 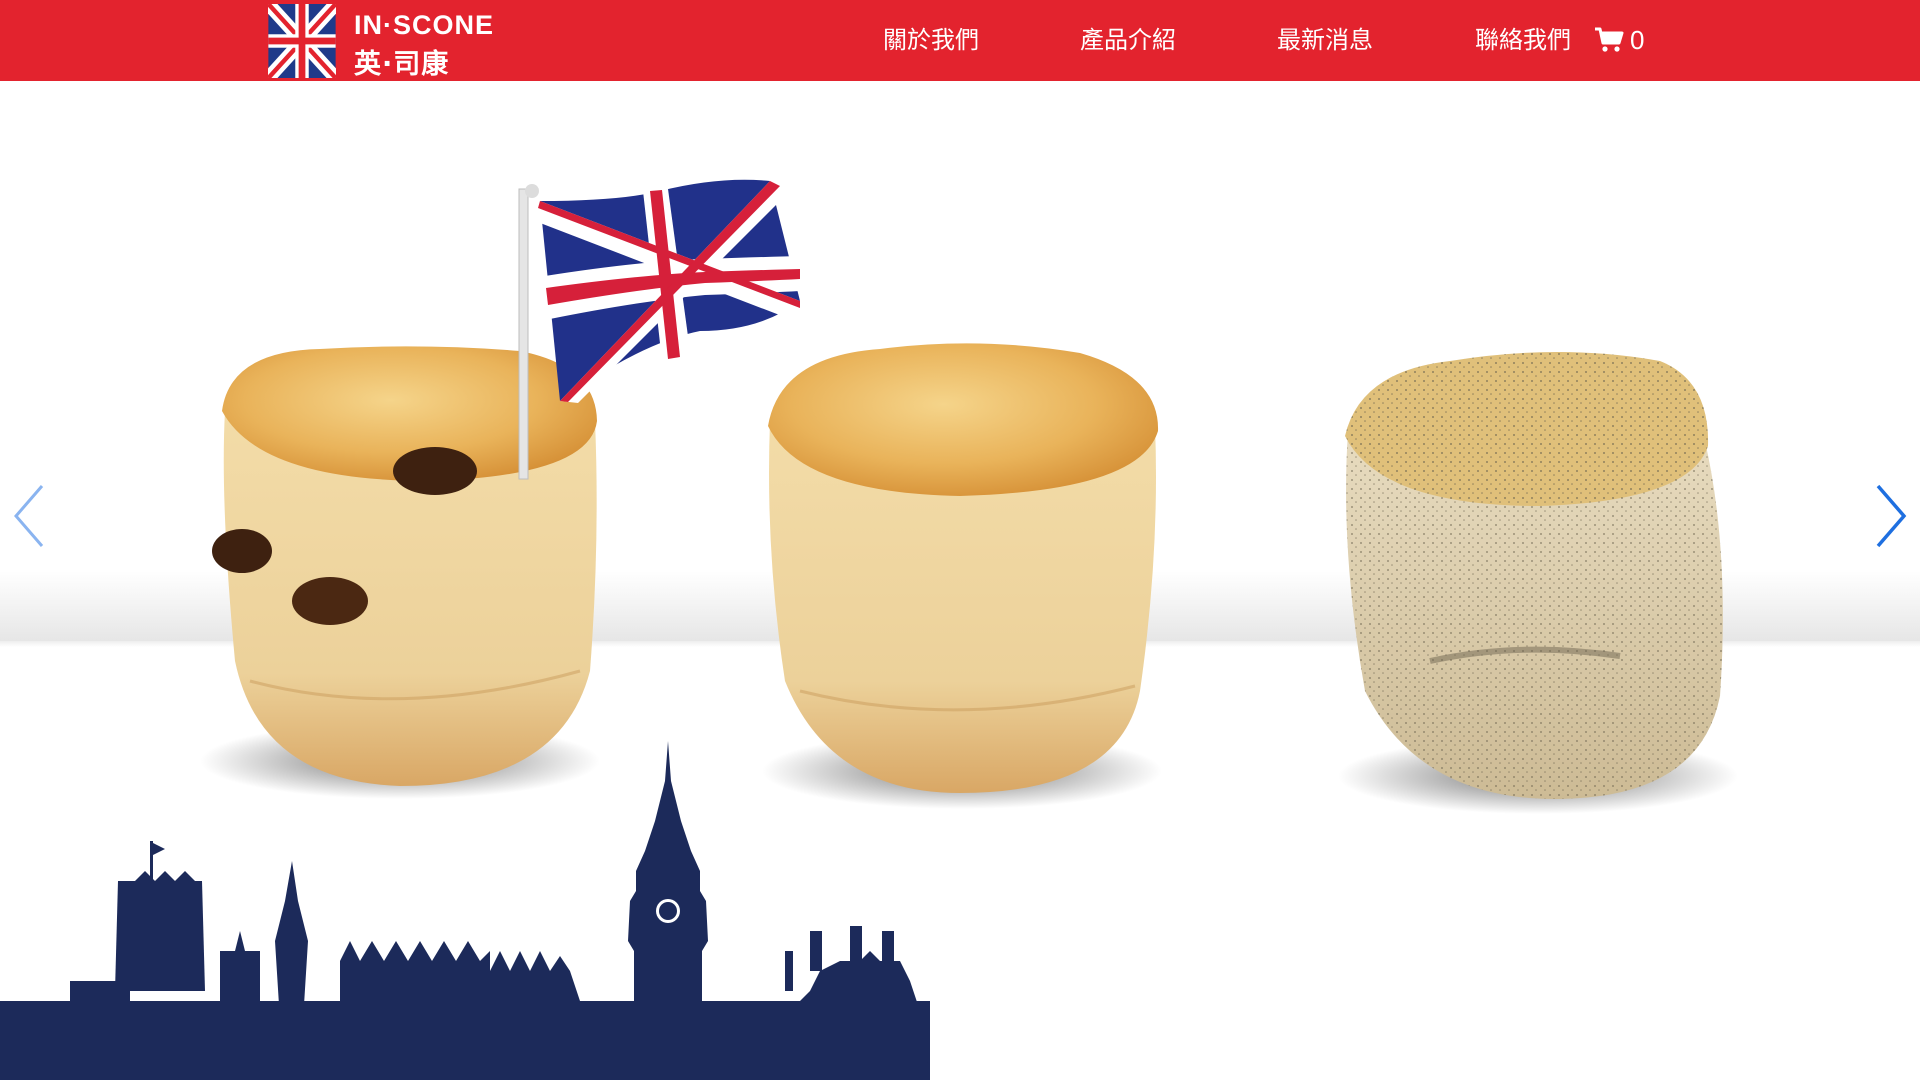 What do you see at coordinates (1534, 576) in the screenshot?
I see `earl-grey-scone` at bounding box center [1534, 576].